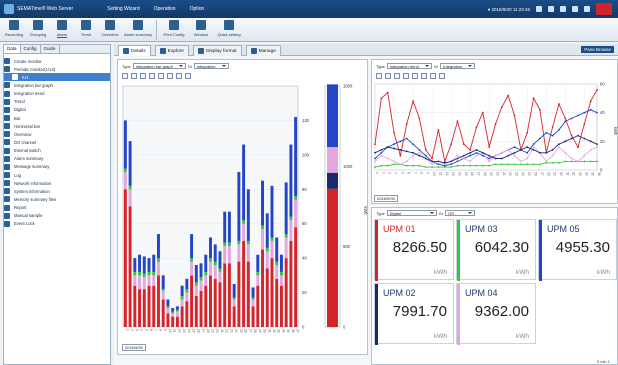 This screenshot has width=618, height=365. I want to click on sidebar-tab-config: Config, so click(31, 49).